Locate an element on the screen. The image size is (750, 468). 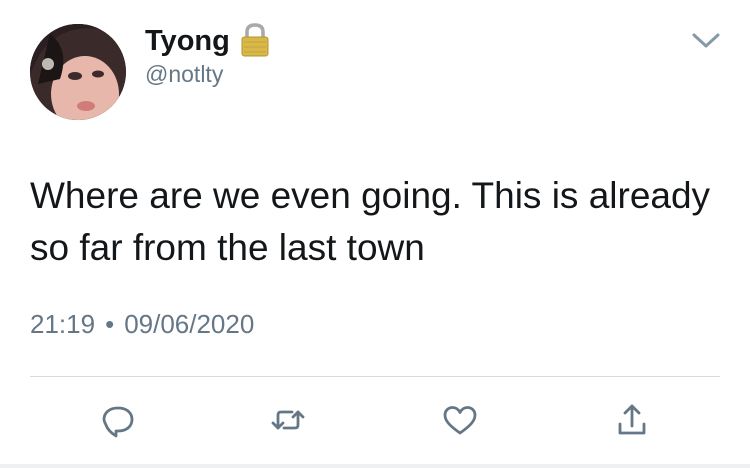
reply-icon is located at coordinates (118, 422).